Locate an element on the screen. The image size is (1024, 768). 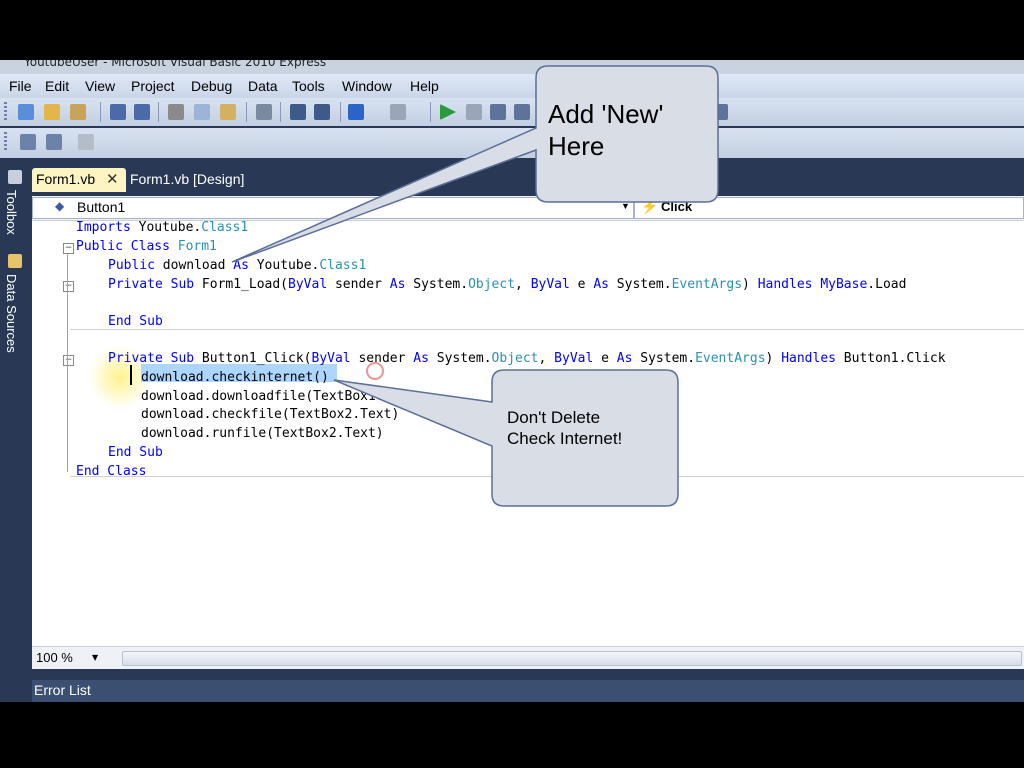
toolbox-icon is located at coordinates (15, 177).